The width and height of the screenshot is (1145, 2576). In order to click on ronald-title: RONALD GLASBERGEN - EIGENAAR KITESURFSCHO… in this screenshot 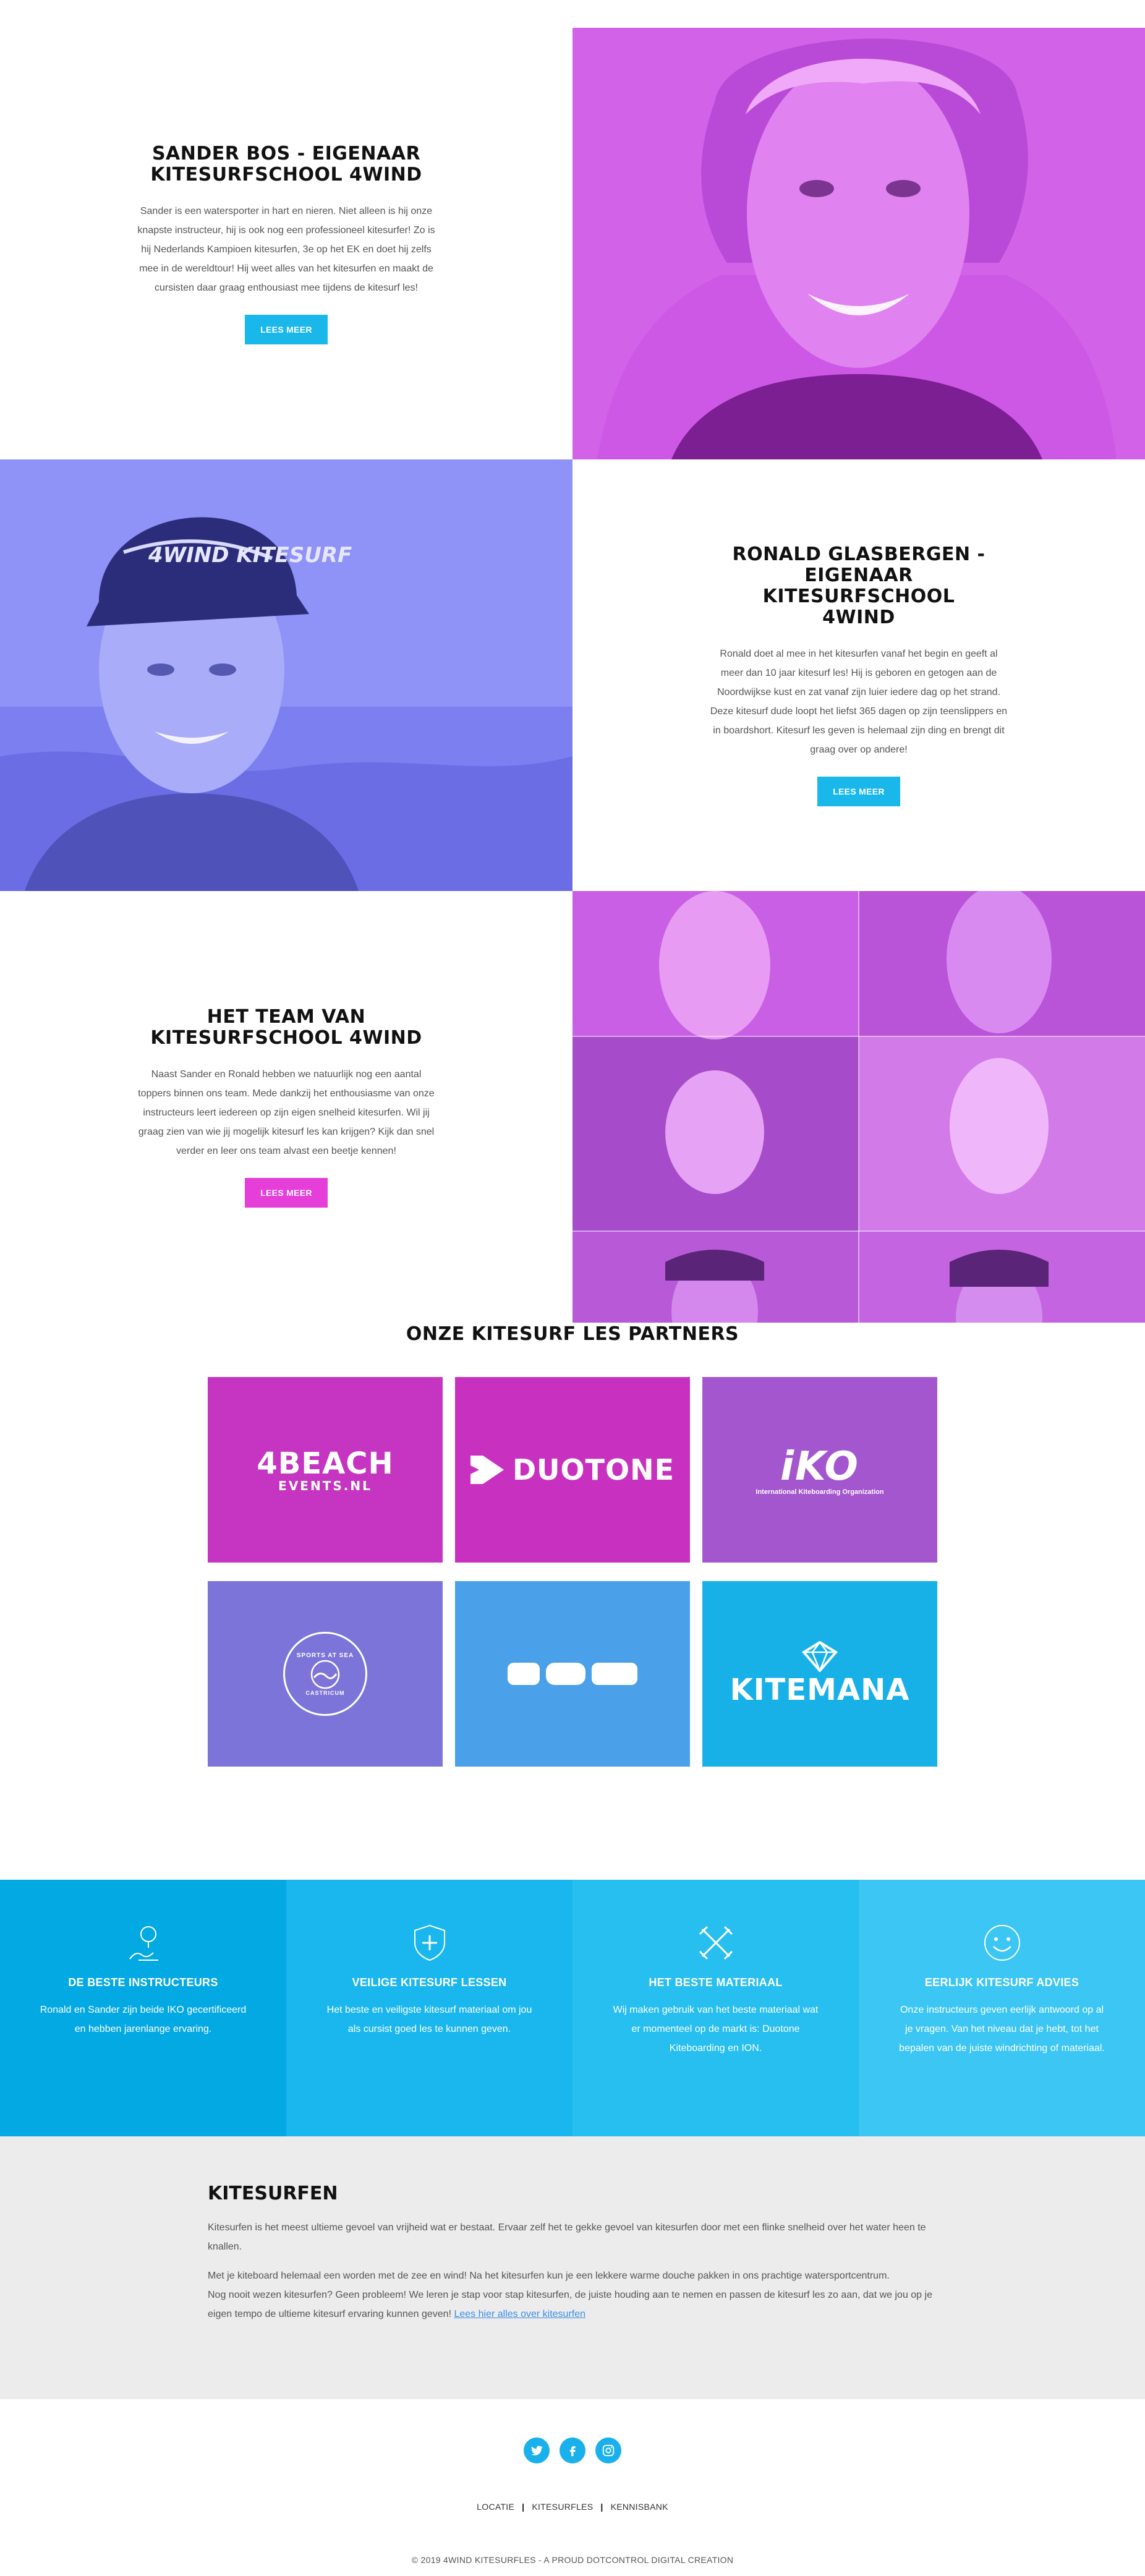, I will do `click(858, 586)`.